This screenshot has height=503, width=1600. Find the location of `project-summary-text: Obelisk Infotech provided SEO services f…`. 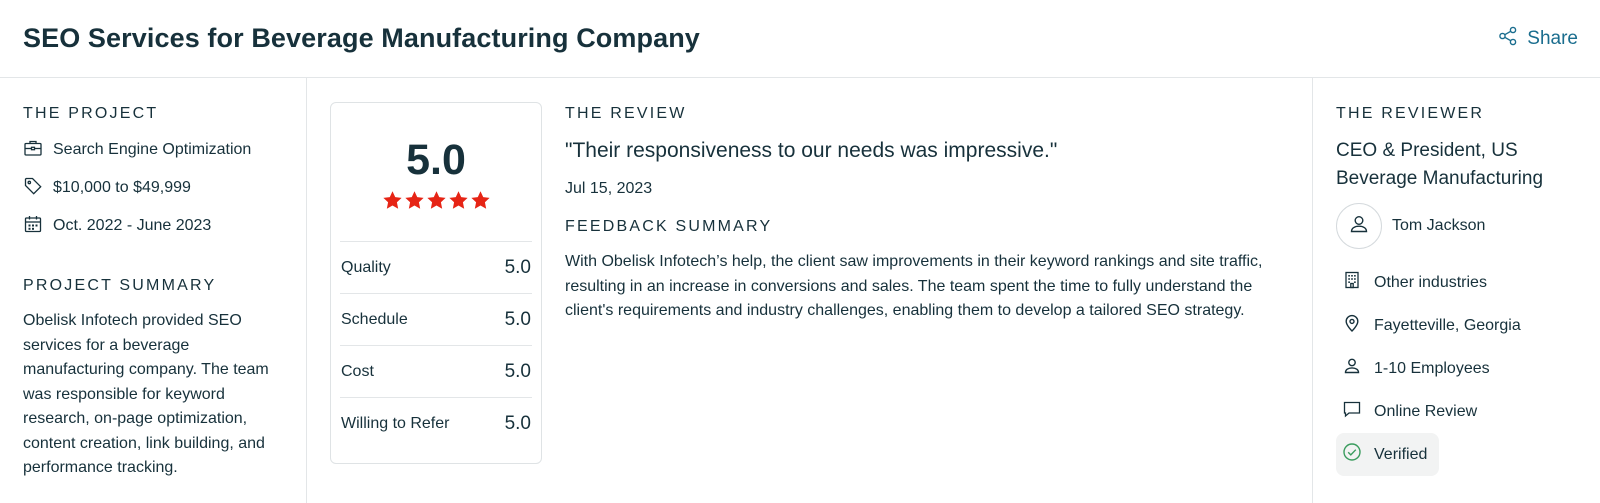

project-summary-text: Obelisk Infotech provided SEO services f… is located at coordinates (146, 394).